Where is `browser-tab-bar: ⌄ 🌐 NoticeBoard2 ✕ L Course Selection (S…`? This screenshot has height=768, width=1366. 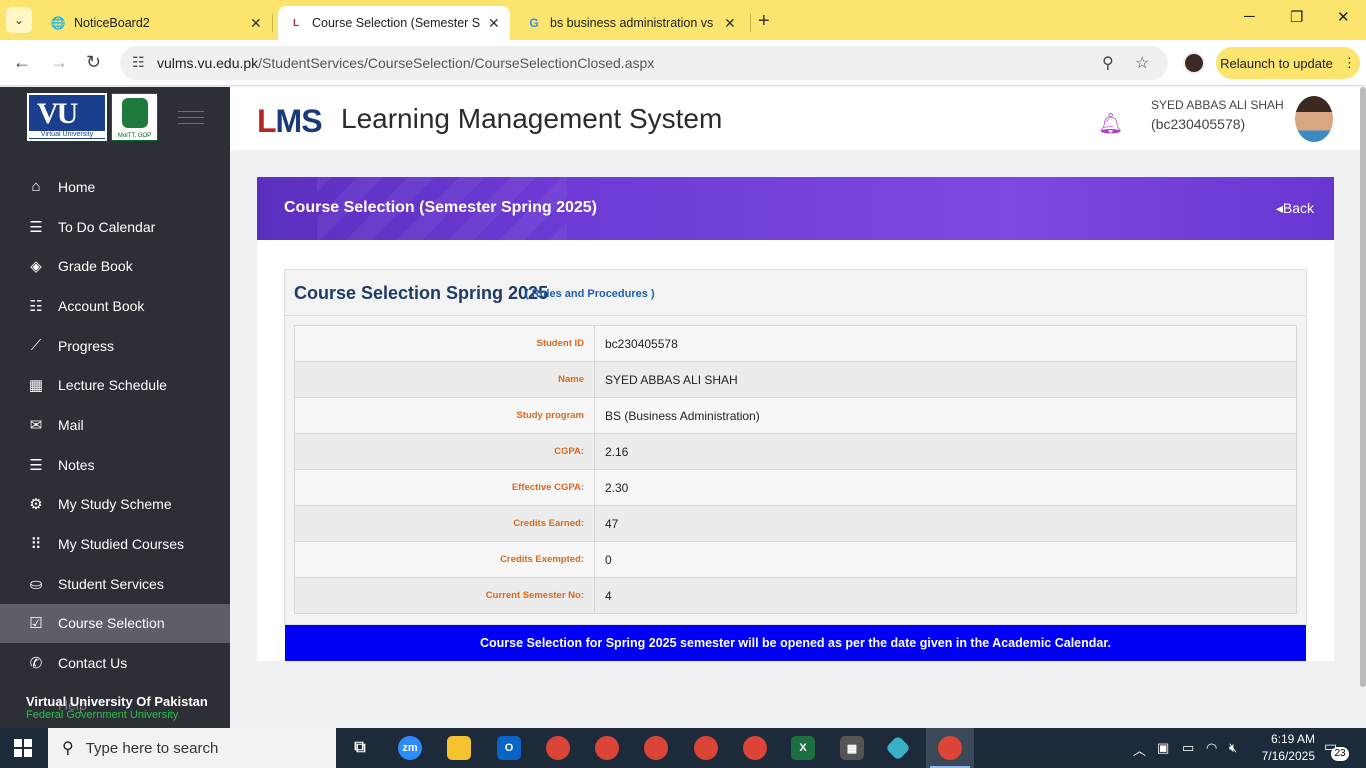
browser-tab-bar: ⌄ 🌐 NoticeBoard2 ✕ L Course Selection (S… is located at coordinates (683, 20).